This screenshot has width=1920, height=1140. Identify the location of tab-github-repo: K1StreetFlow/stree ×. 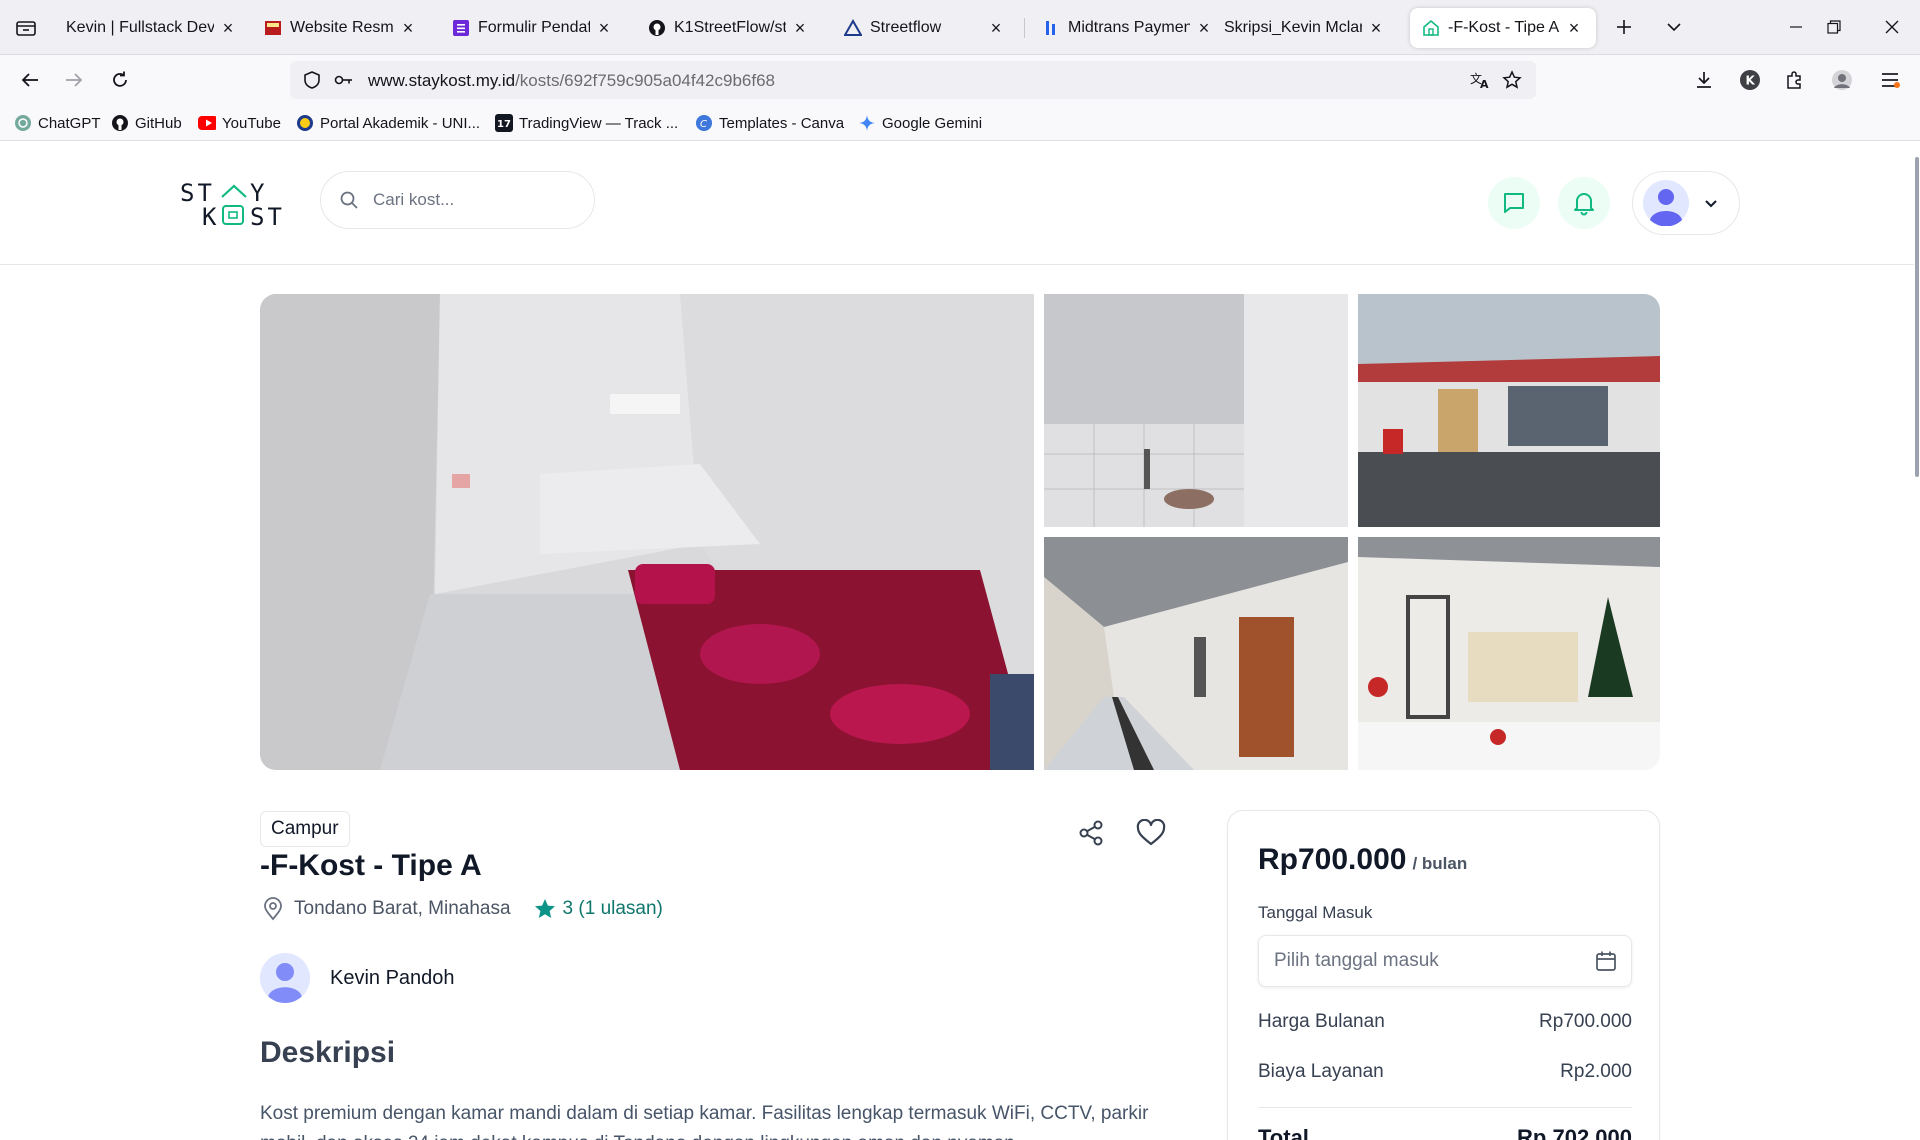
(729, 28).